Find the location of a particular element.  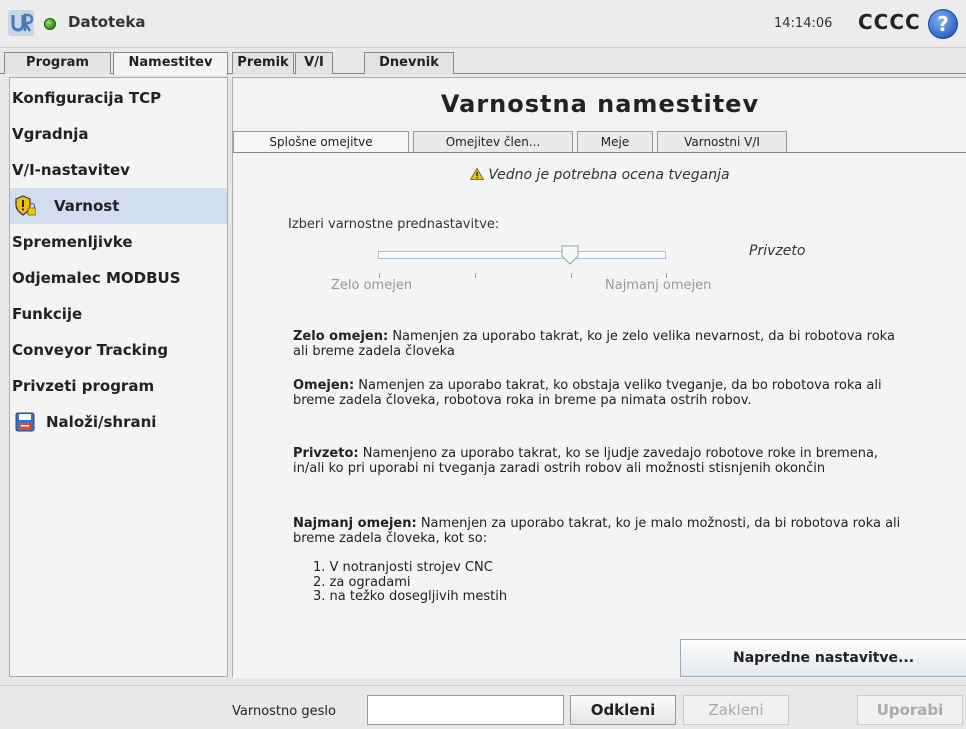

description-term: Privzeto: is located at coordinates (326, 453).